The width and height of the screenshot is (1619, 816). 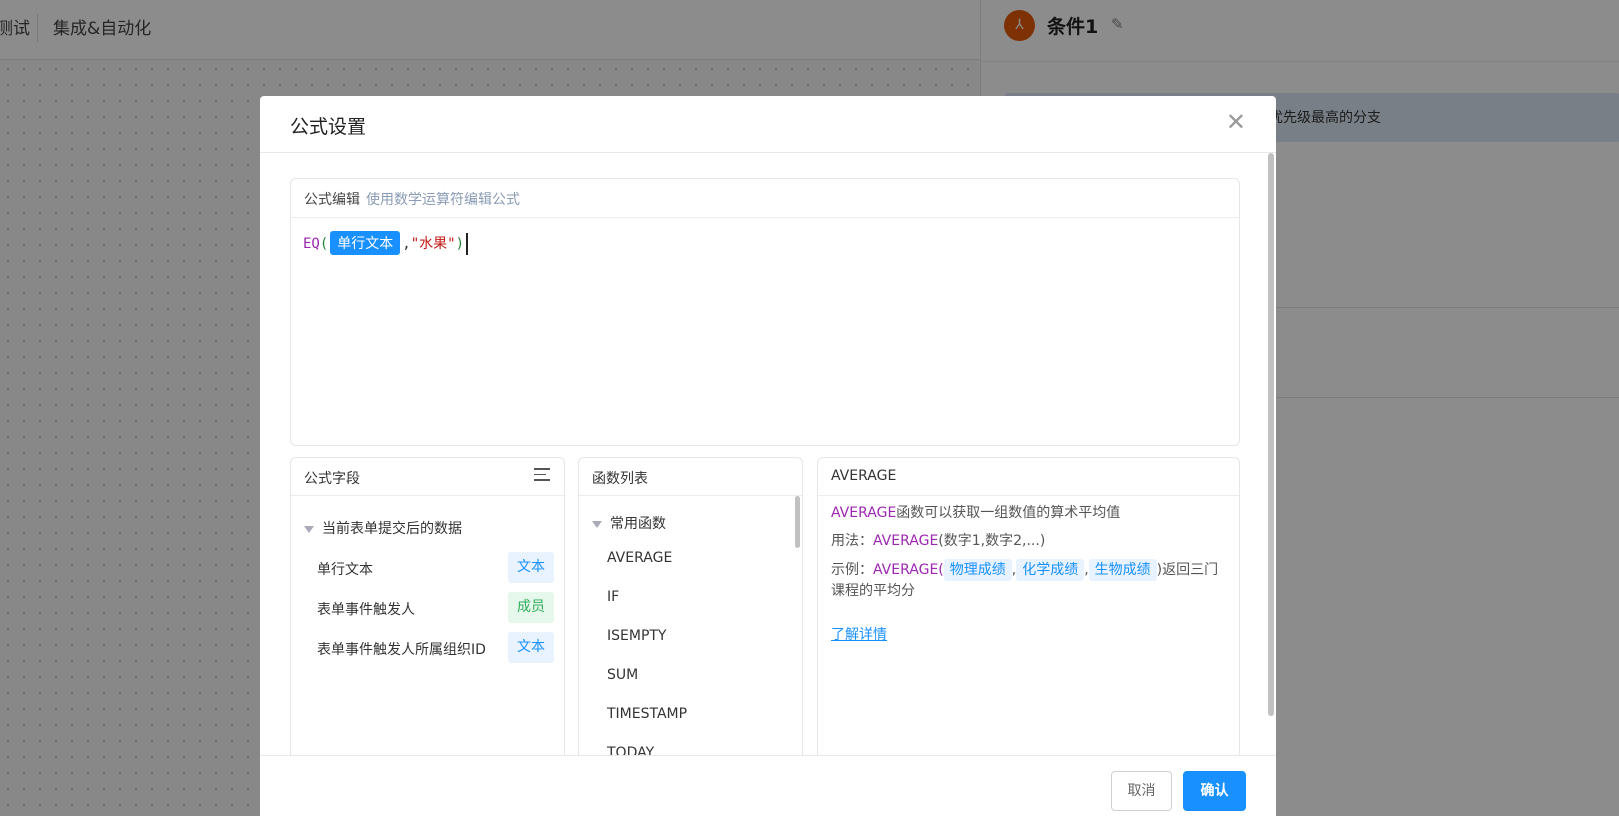 I want to click on function-item: SUM, so click(x=690, y=675).